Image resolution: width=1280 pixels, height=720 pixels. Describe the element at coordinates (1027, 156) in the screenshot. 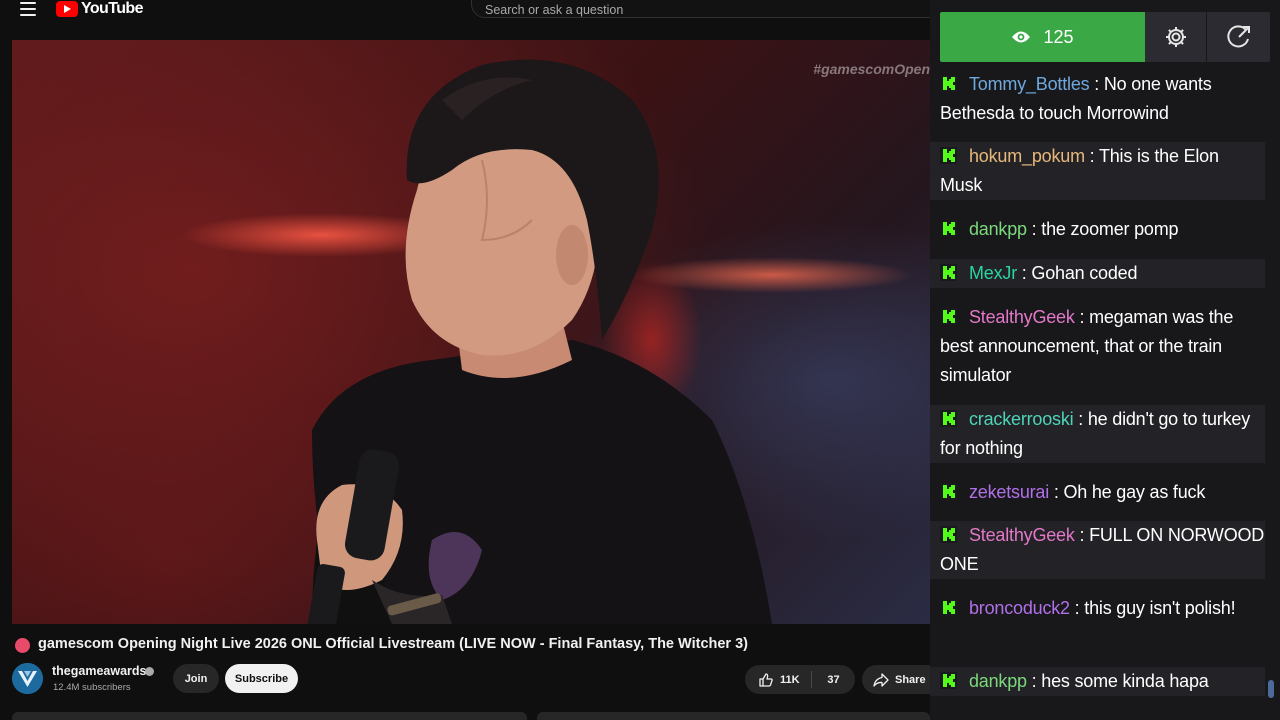

I see `chat-username: hokum_pokum` at that location.